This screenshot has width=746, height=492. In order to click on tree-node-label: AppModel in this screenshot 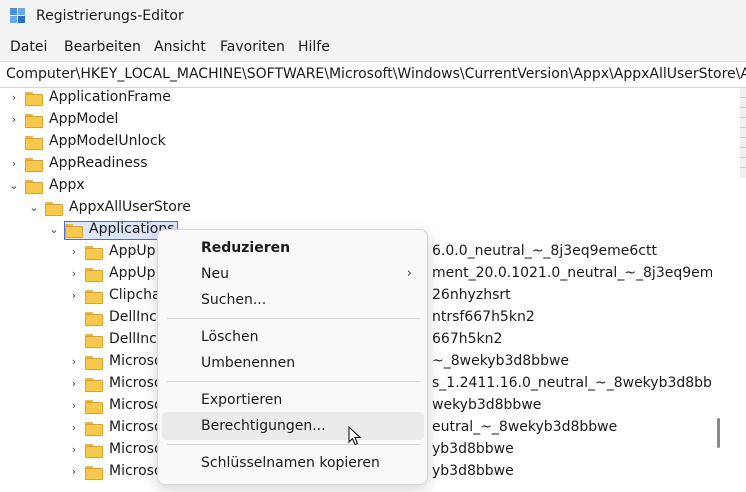, I will do `click(84, 119)`.